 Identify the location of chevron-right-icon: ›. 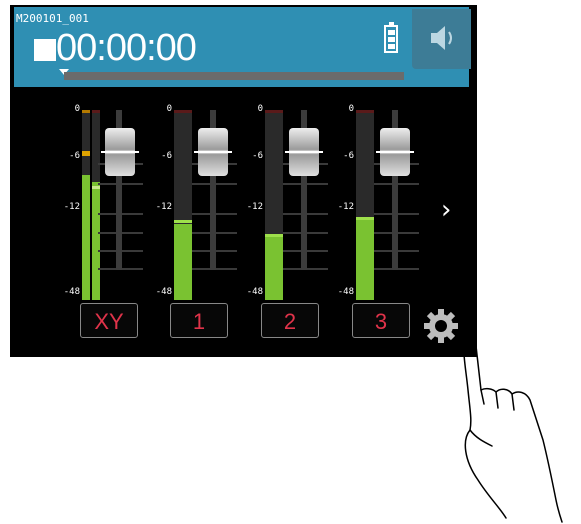
(446, 210).